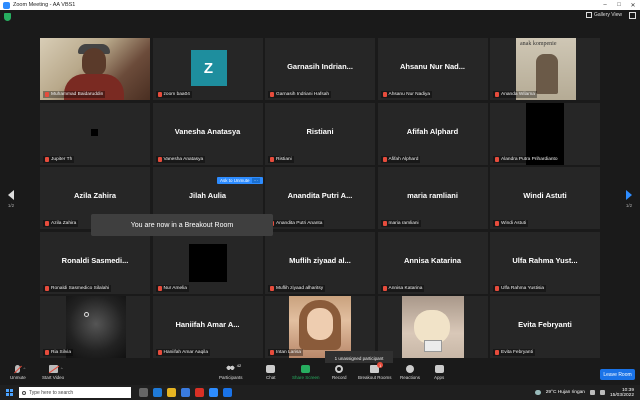  What do you see at coordinates (432, 327) in the screenshot?
I see `participant-tile` at bounding box center [432, 327].